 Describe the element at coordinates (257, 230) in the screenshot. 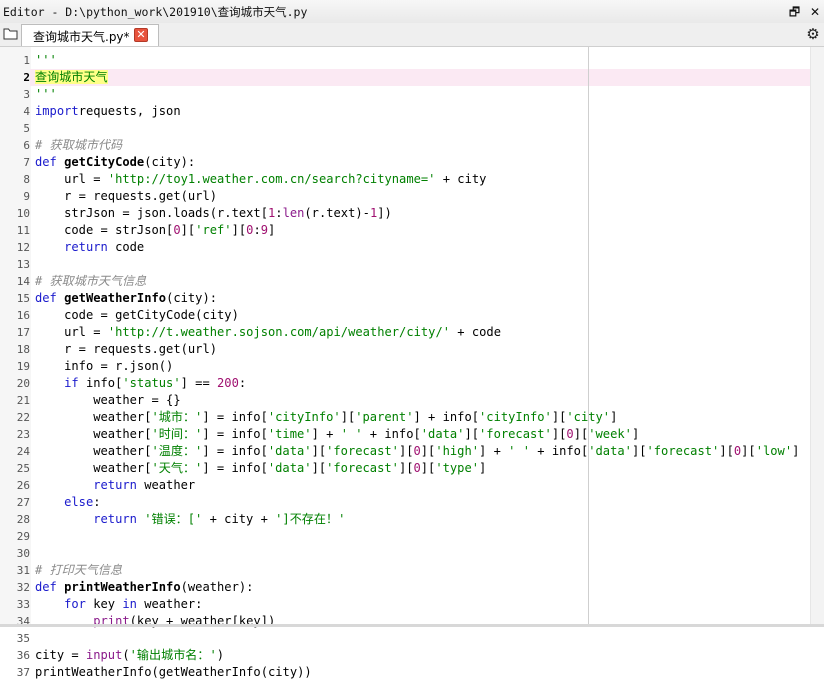

I see `code-token: :` at that location.